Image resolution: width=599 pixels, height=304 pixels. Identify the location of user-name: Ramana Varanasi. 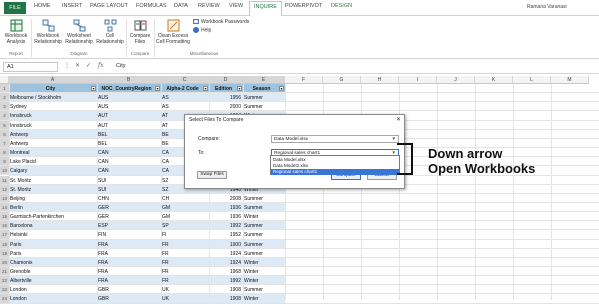
(547, 7).